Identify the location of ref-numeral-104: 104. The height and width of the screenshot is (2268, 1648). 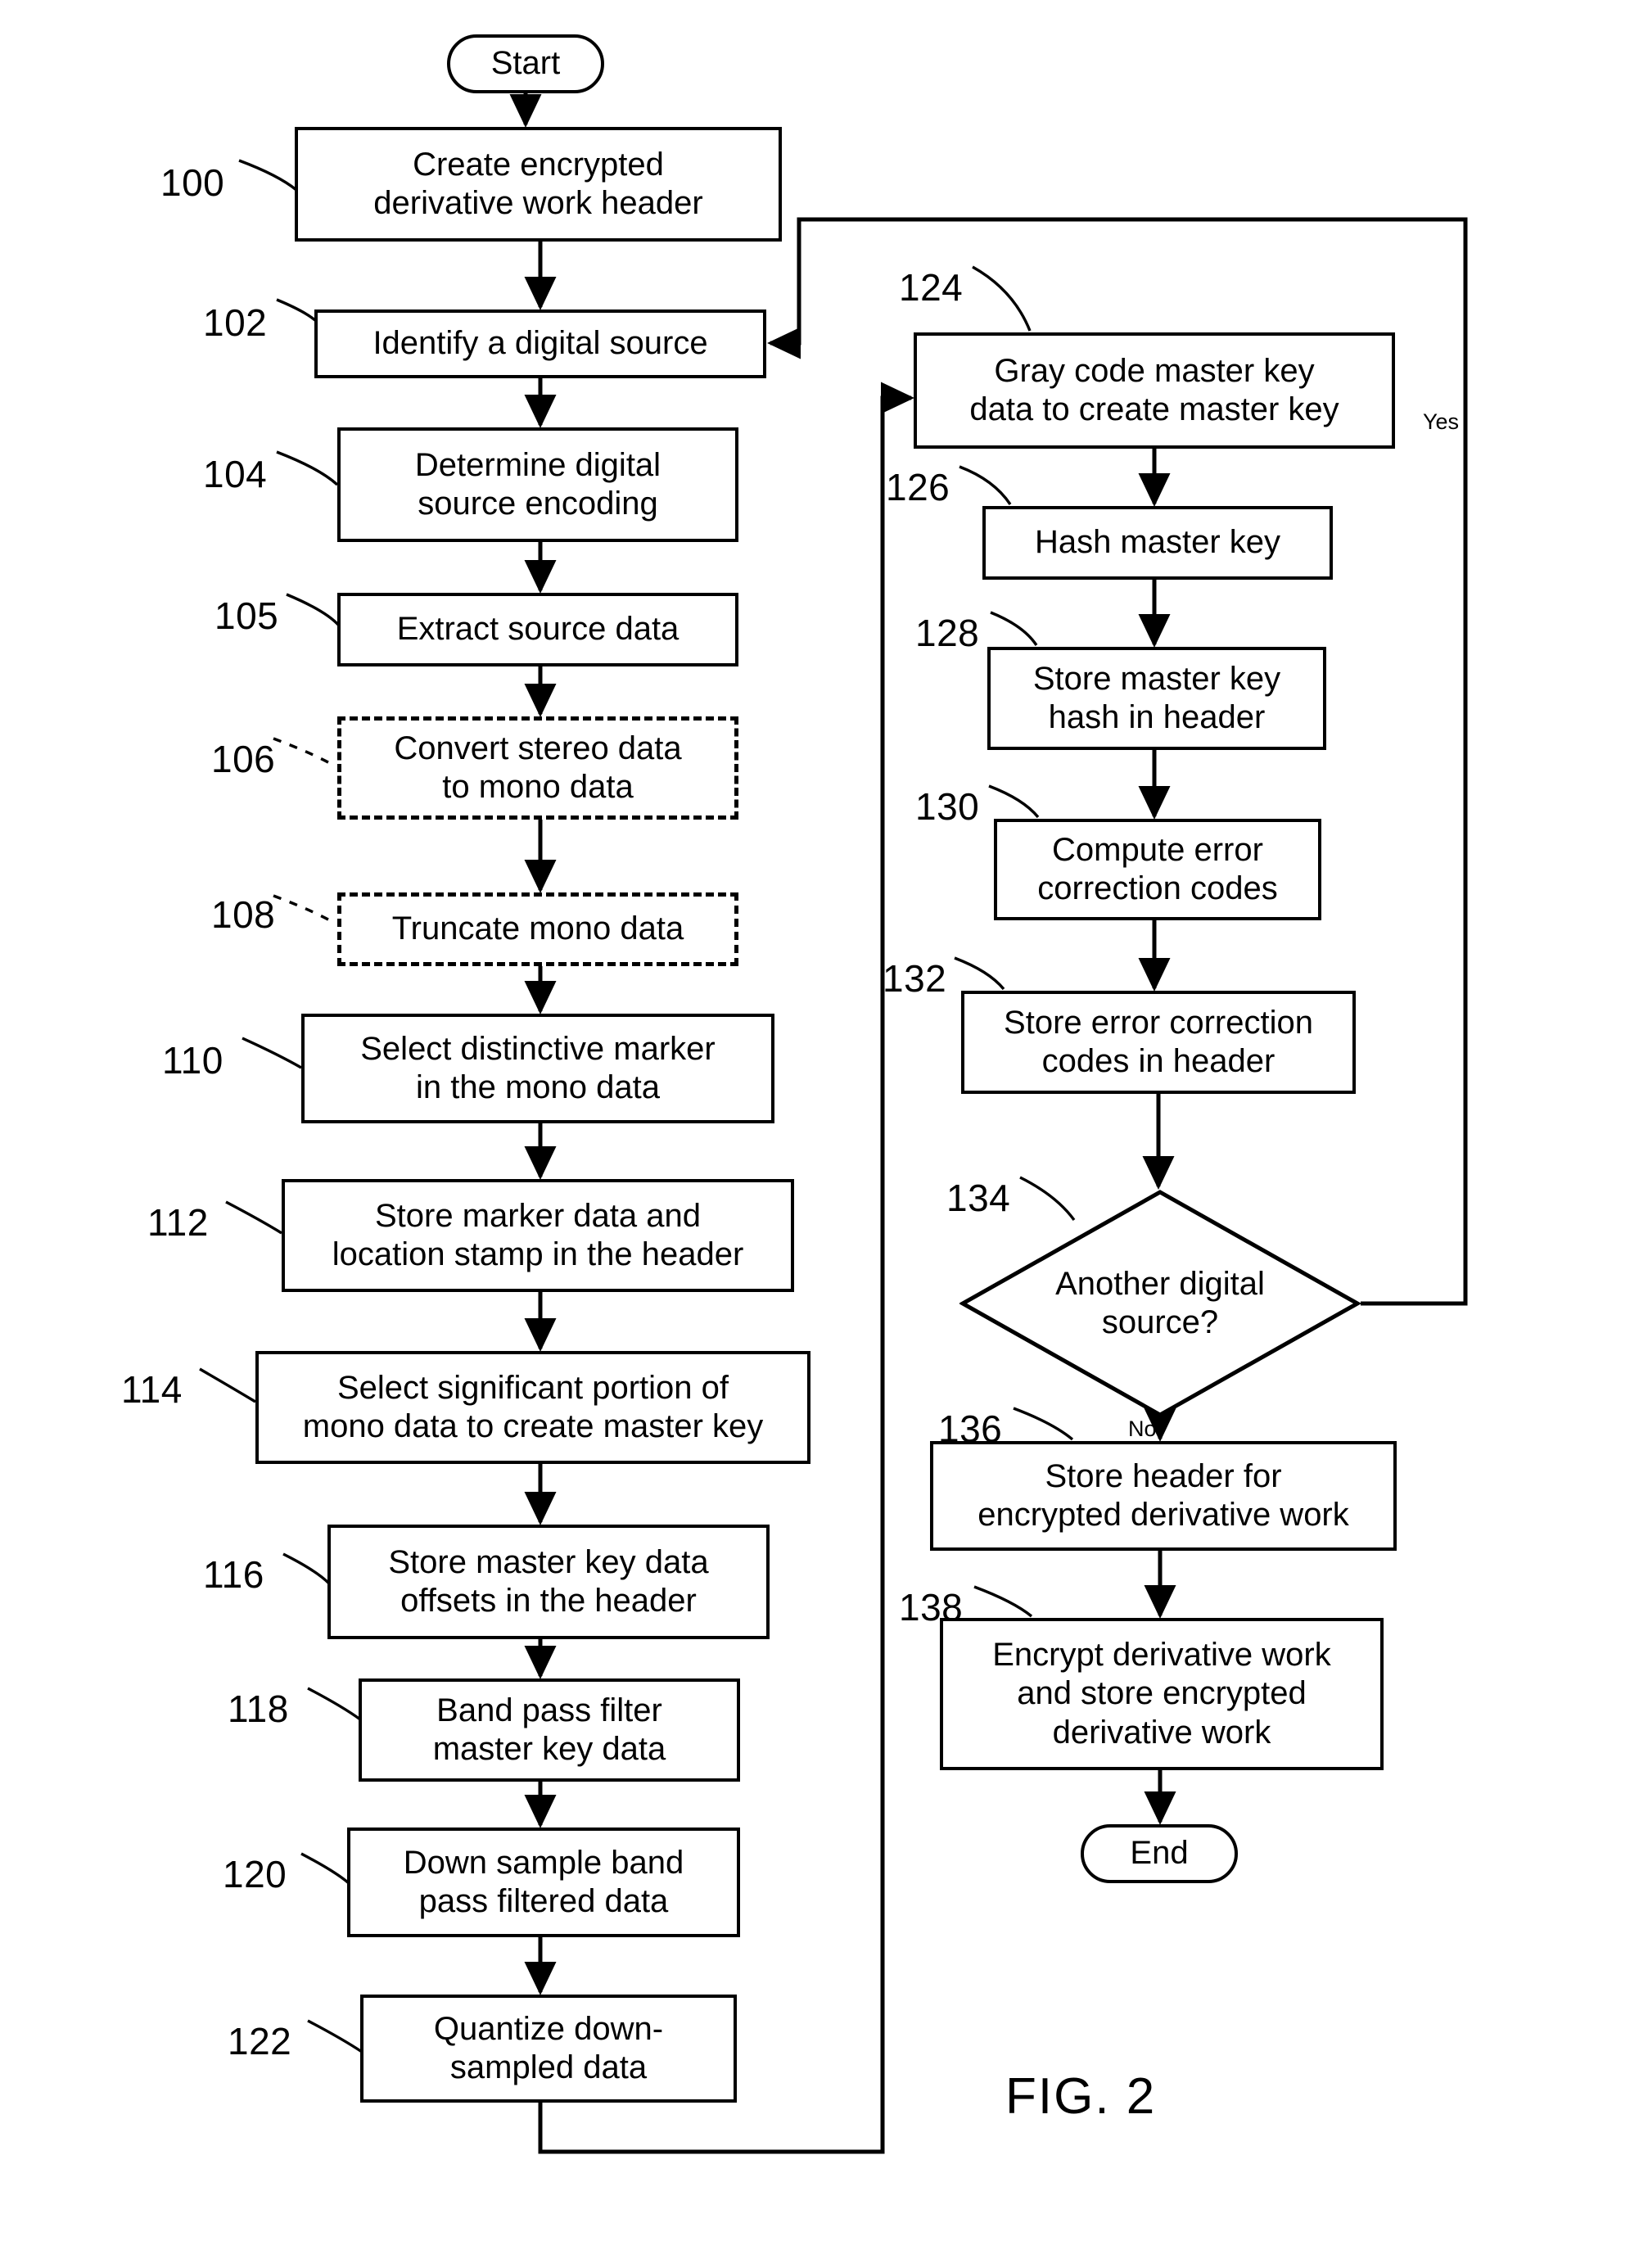
(235, 474).